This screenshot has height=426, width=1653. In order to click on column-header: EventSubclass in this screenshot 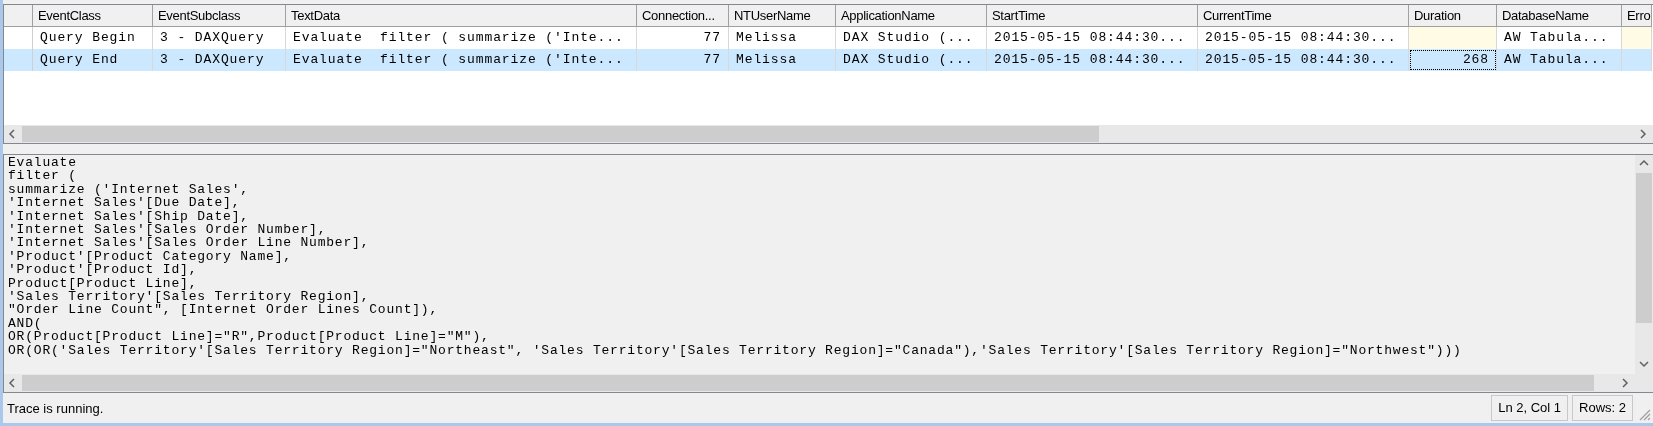, I will do `click(219, 16)`.